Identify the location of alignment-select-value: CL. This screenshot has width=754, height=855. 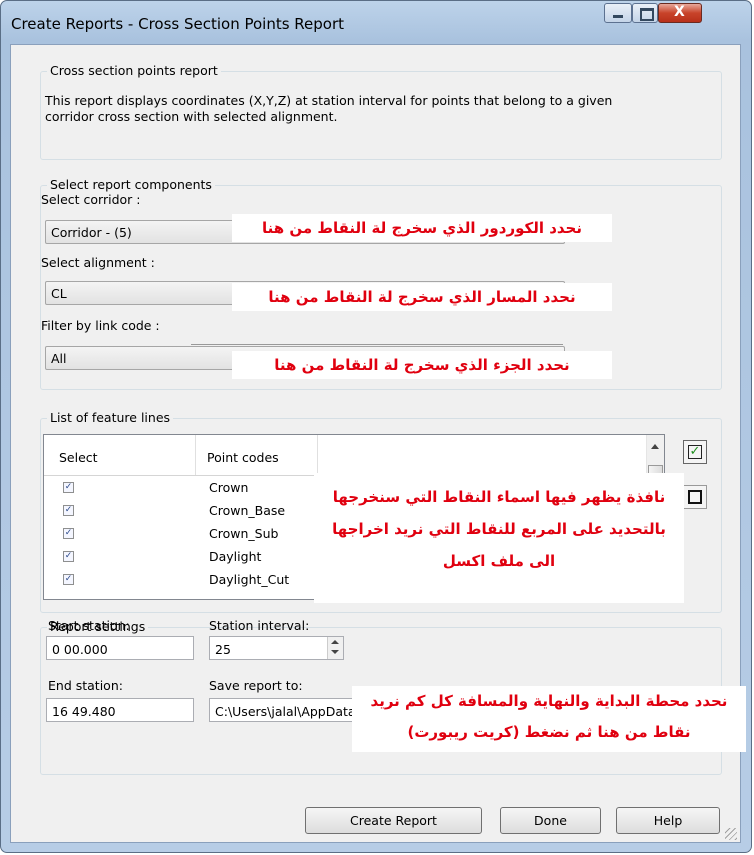
(59, 293).